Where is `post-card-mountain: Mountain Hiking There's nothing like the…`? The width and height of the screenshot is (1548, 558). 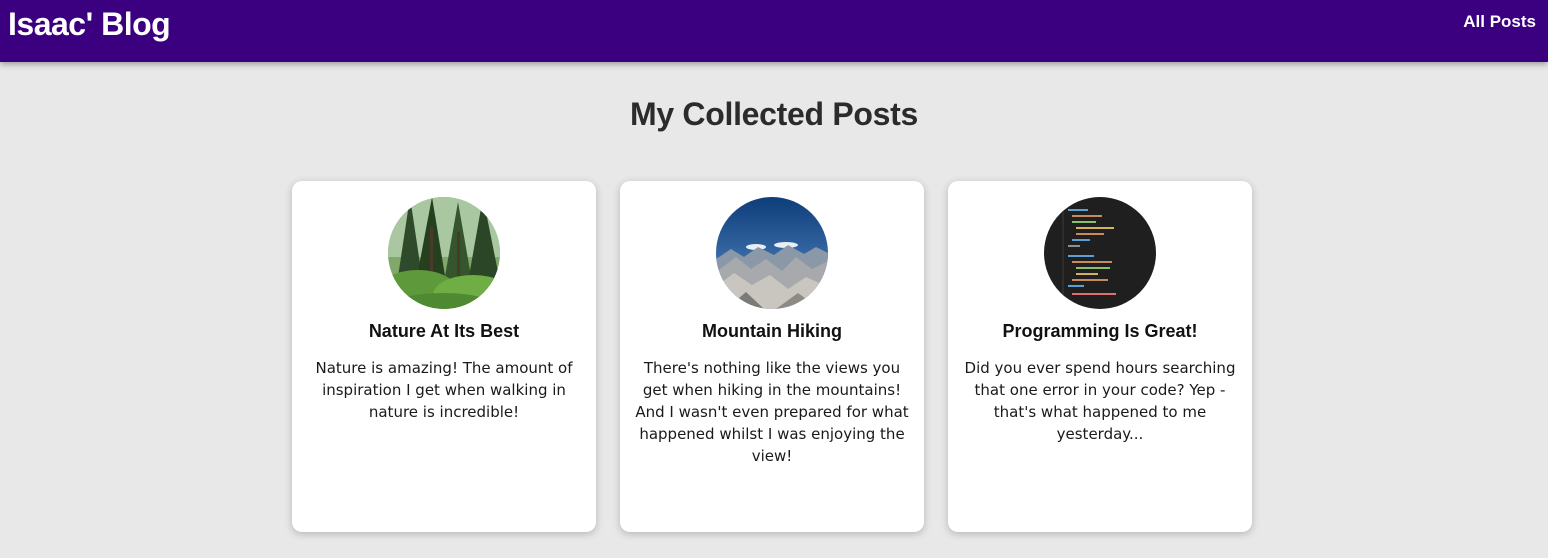
post-card-mountain: Mountain Hiking There's nothing like the… is located at coordinates (772, 356).